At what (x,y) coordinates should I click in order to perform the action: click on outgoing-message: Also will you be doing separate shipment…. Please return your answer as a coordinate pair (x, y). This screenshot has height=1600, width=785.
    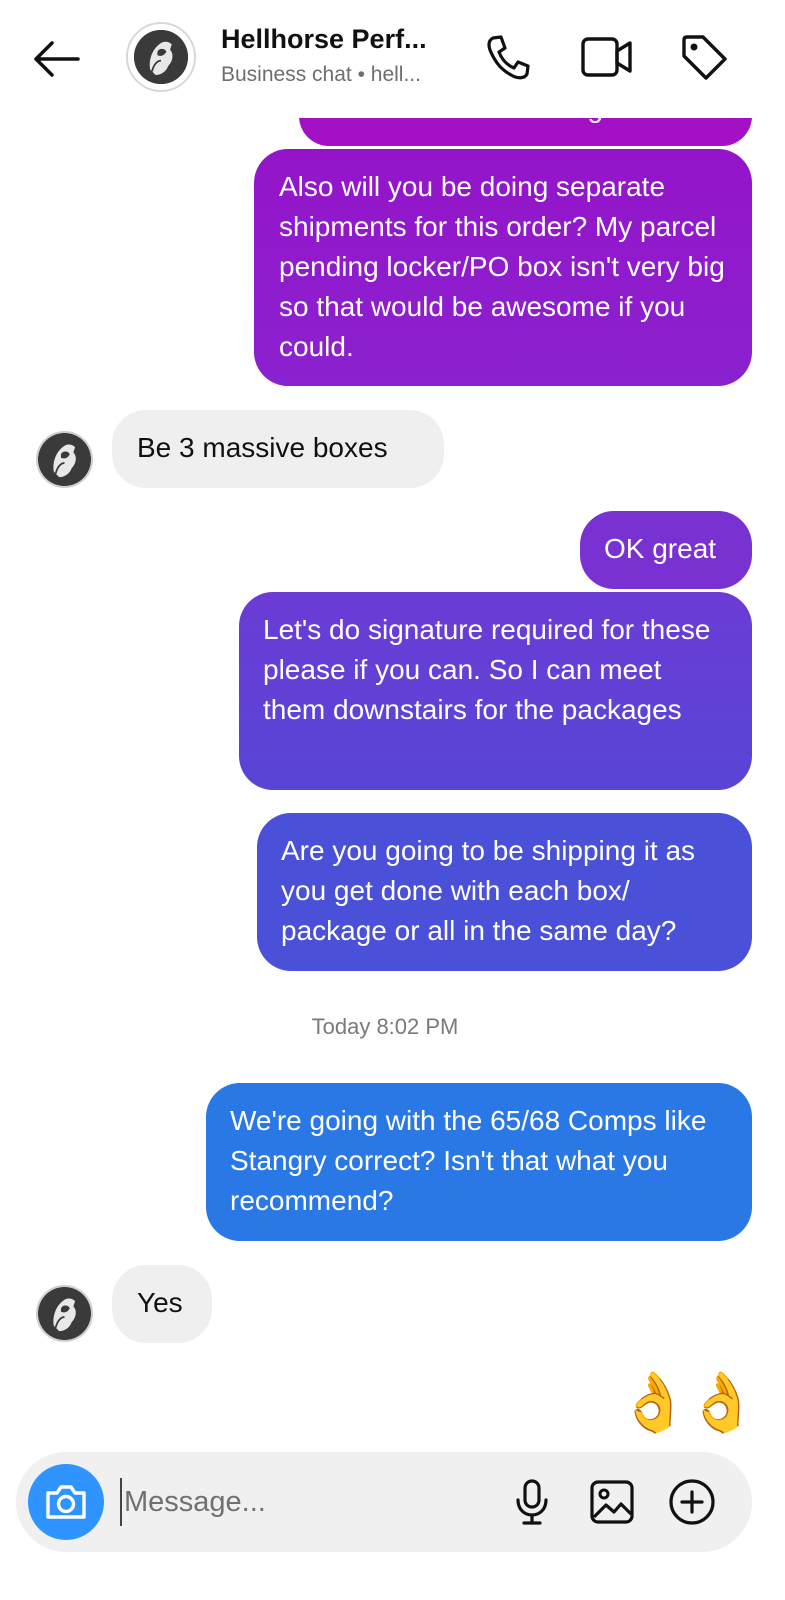
    Looking at the image, I should click on (503, 267).